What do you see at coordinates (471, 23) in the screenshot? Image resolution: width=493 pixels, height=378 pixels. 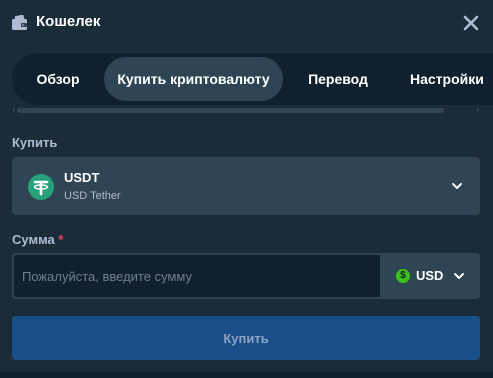 I see `close-icon` at bounding box center [471, 23].